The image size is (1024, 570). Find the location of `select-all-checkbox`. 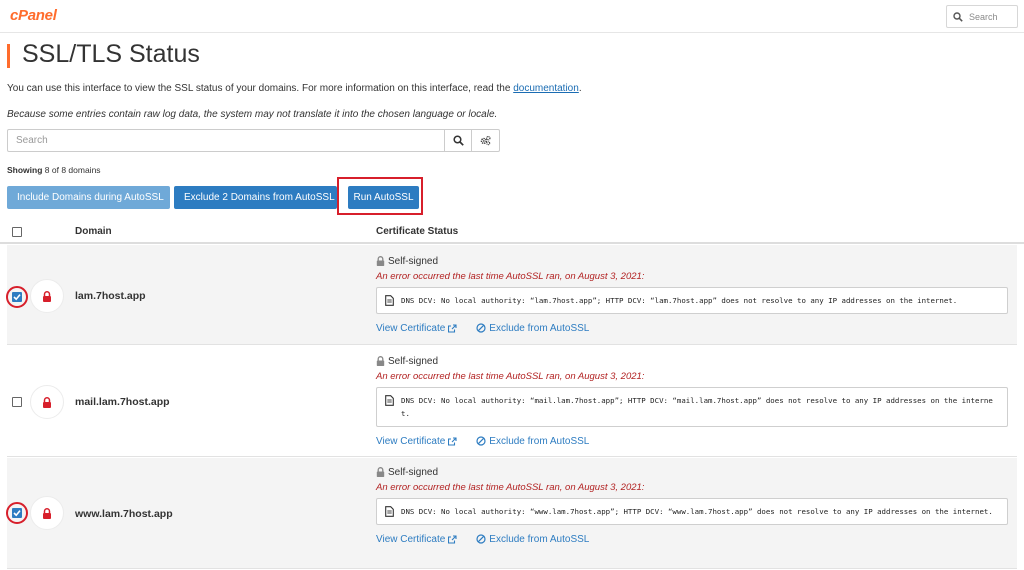

select-all-checkbox is located at coordinates (17, 232).